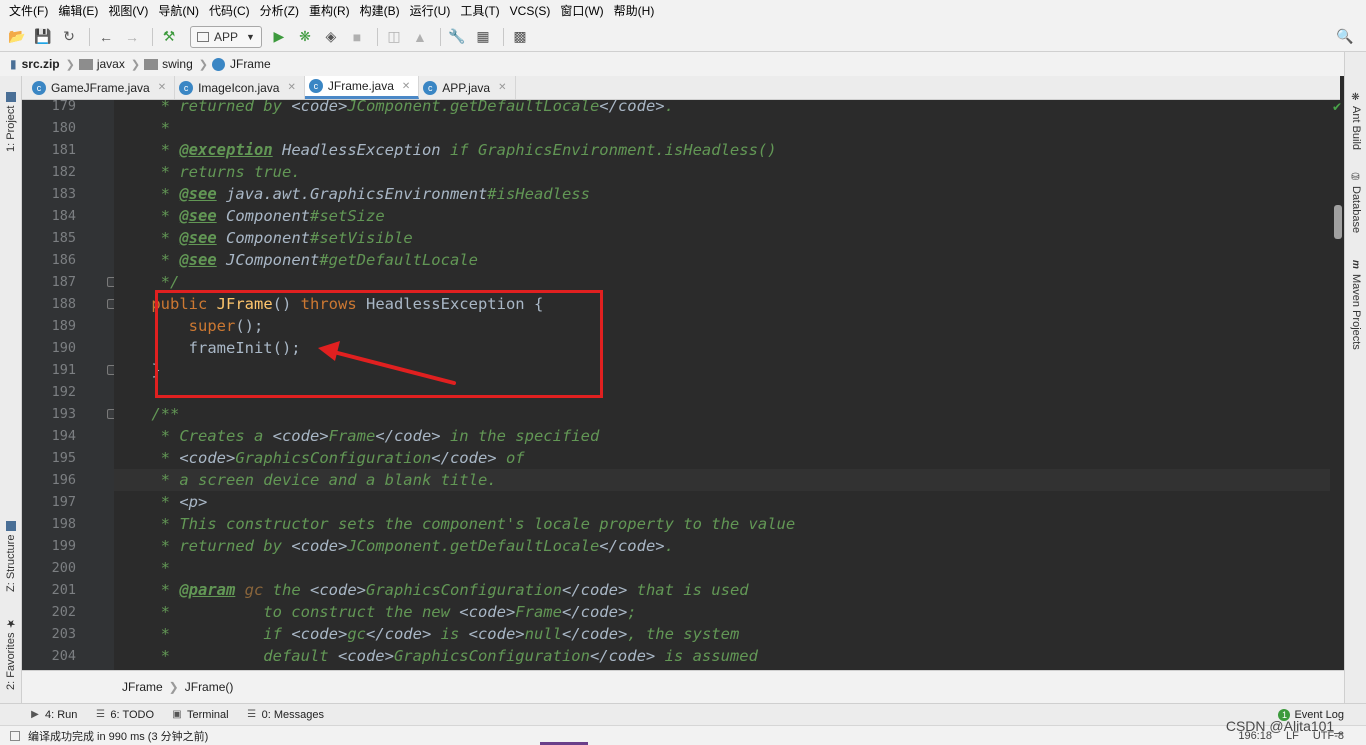 This screenshot has width=1366, height=745. Describe the element at coordinates (722, 260) in the screenshot. I see `code-line: * @see JComponent#getDefaultLocale` at that location.